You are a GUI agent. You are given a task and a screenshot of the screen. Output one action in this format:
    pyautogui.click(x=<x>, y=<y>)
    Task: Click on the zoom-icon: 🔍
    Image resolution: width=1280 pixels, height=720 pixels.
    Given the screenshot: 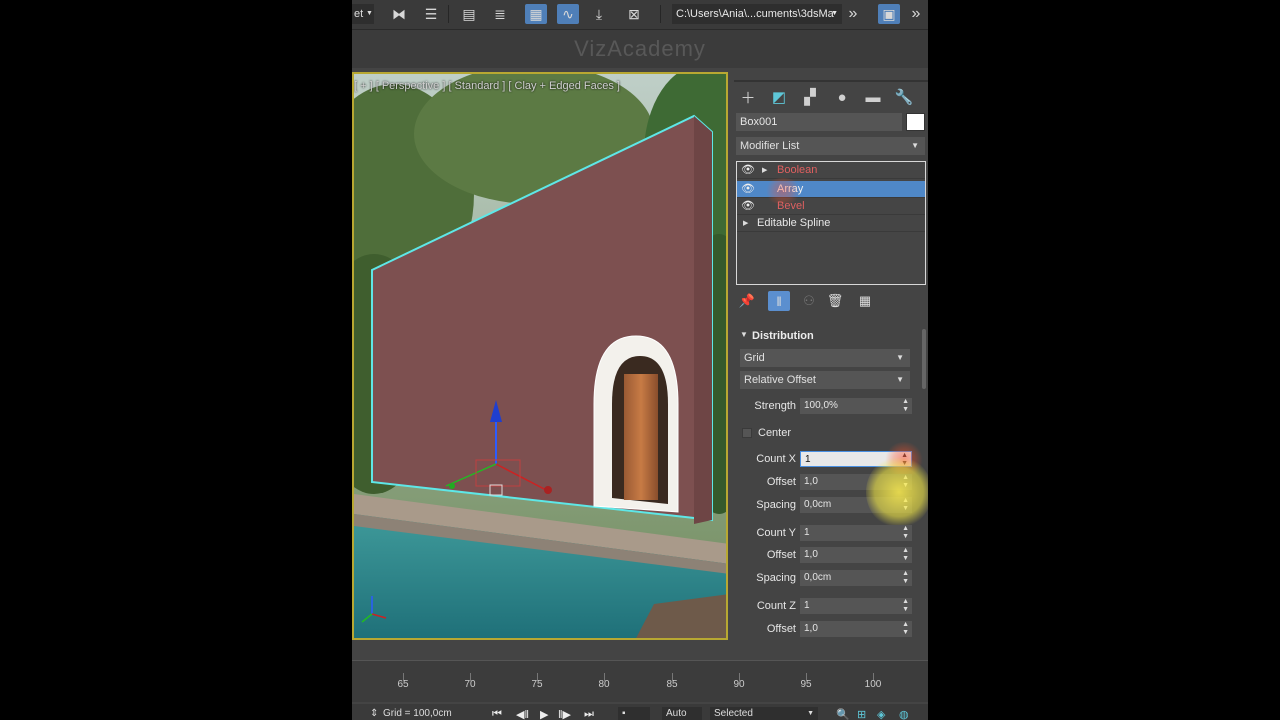 What is the action you would take?
    pyautogui.click(x=843, y=714)
    